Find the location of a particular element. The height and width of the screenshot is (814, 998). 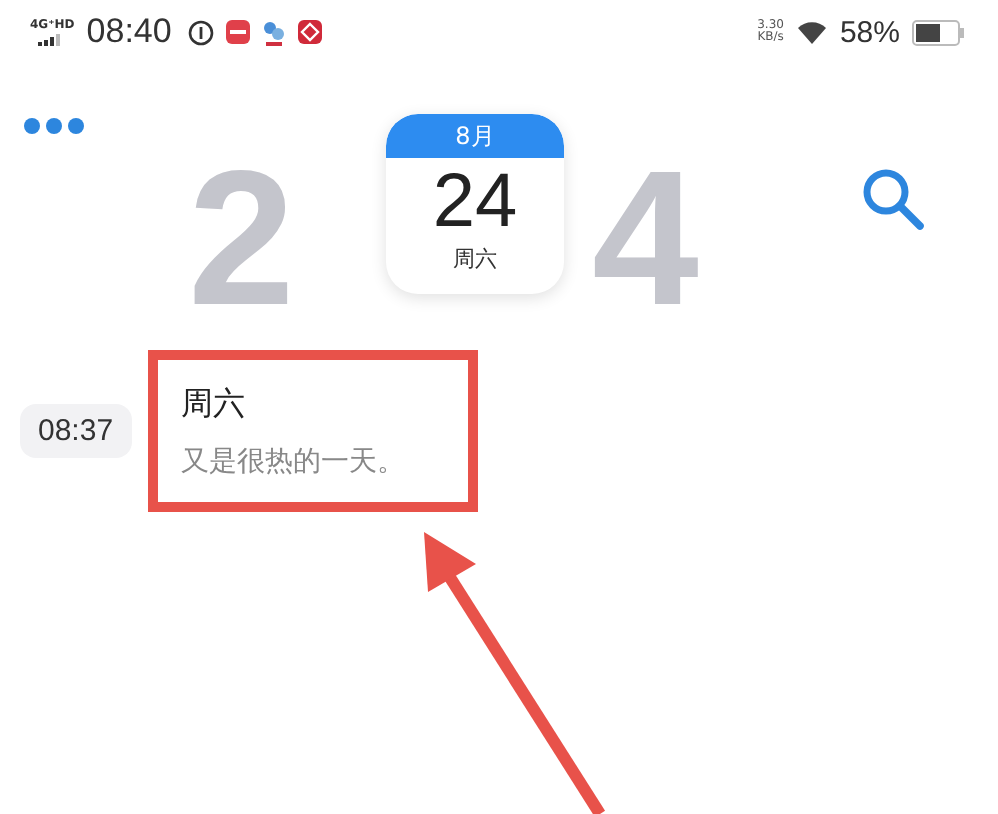

time-chip: 08:37 is located at coordinates (76, 431).